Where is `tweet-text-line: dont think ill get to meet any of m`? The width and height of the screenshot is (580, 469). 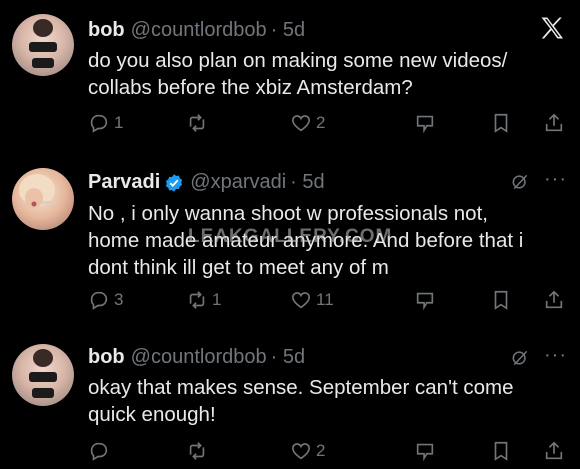 tweet-text-line: dont think ill get to meet any of m is located at coordinates (238, 267).